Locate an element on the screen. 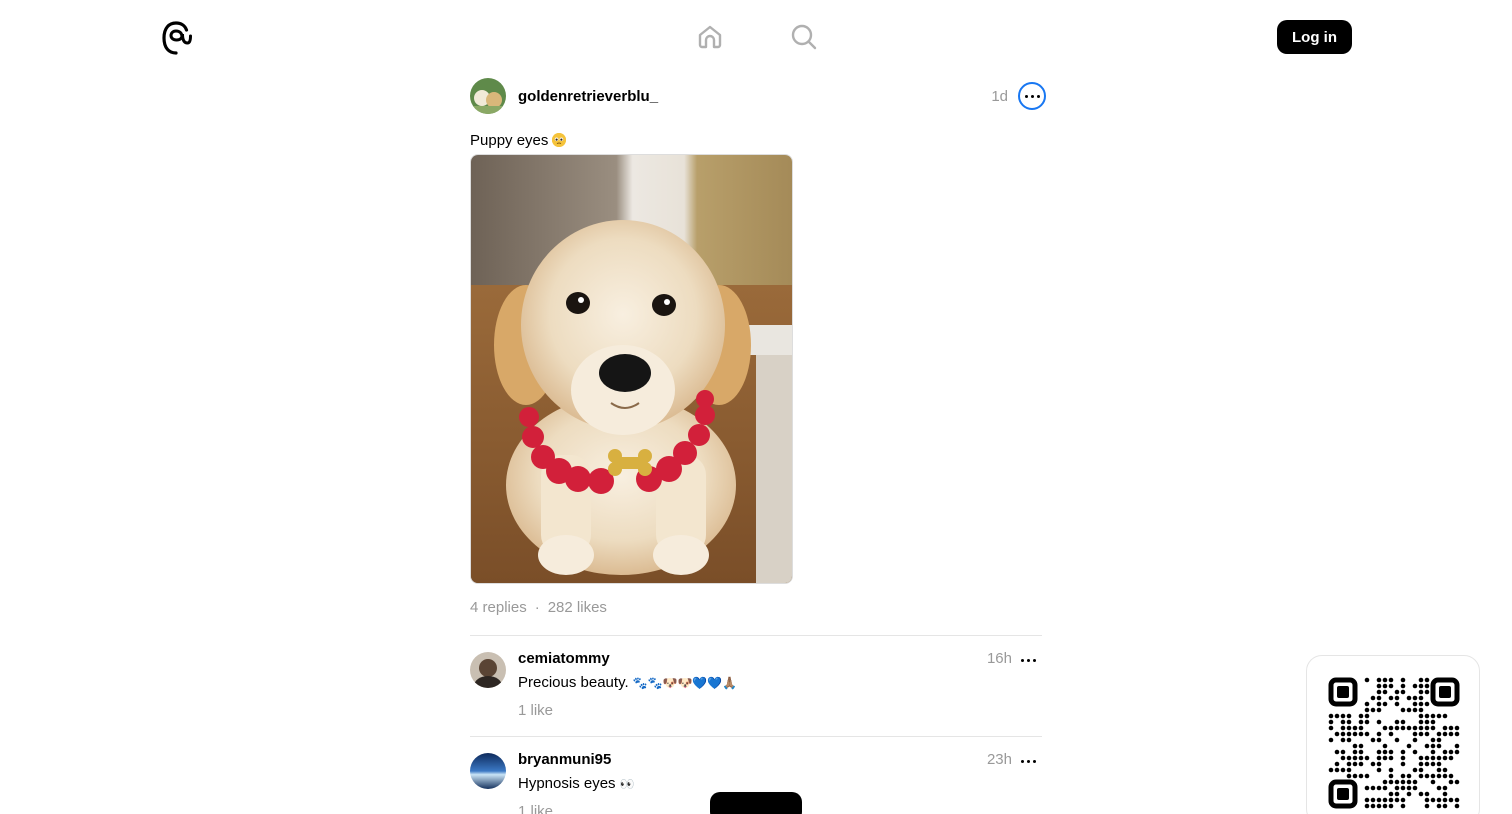 The width and height of the screenshot is (1512, 814). post-time: 1d is located at coordinates (999, 96).